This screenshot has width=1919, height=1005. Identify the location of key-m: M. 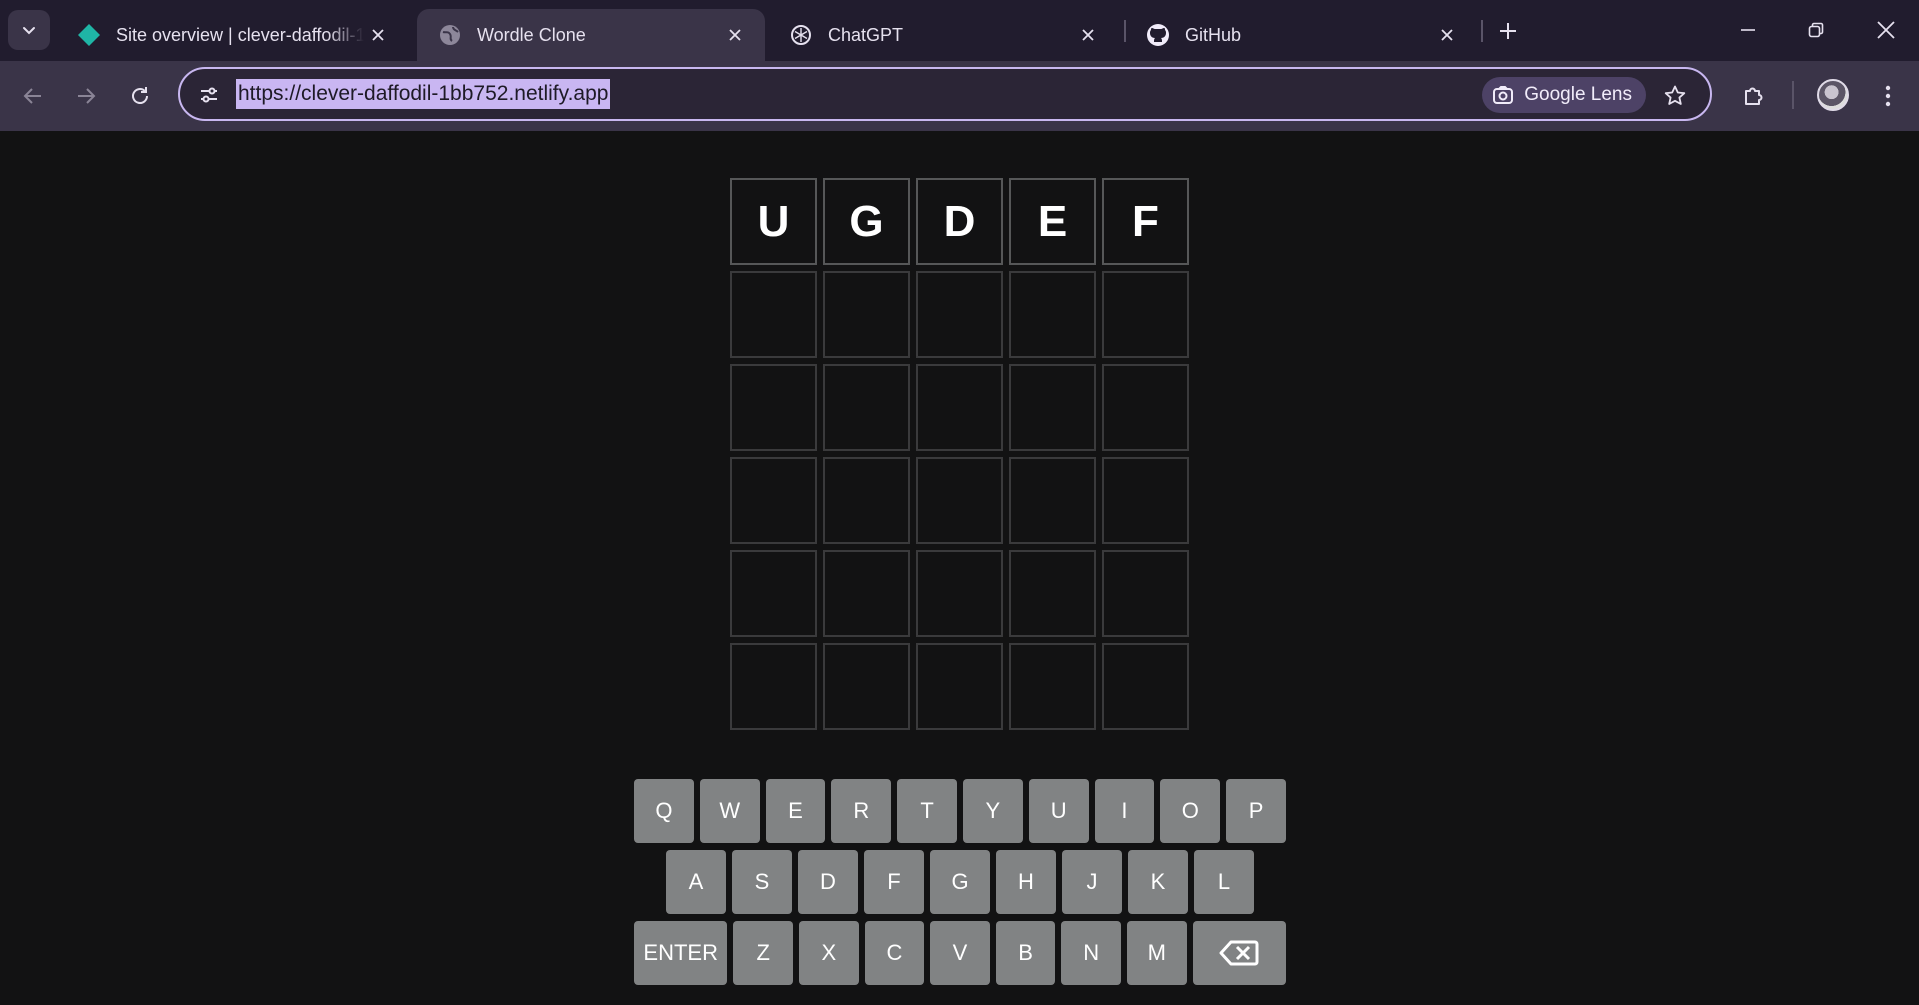
(1157, 953).